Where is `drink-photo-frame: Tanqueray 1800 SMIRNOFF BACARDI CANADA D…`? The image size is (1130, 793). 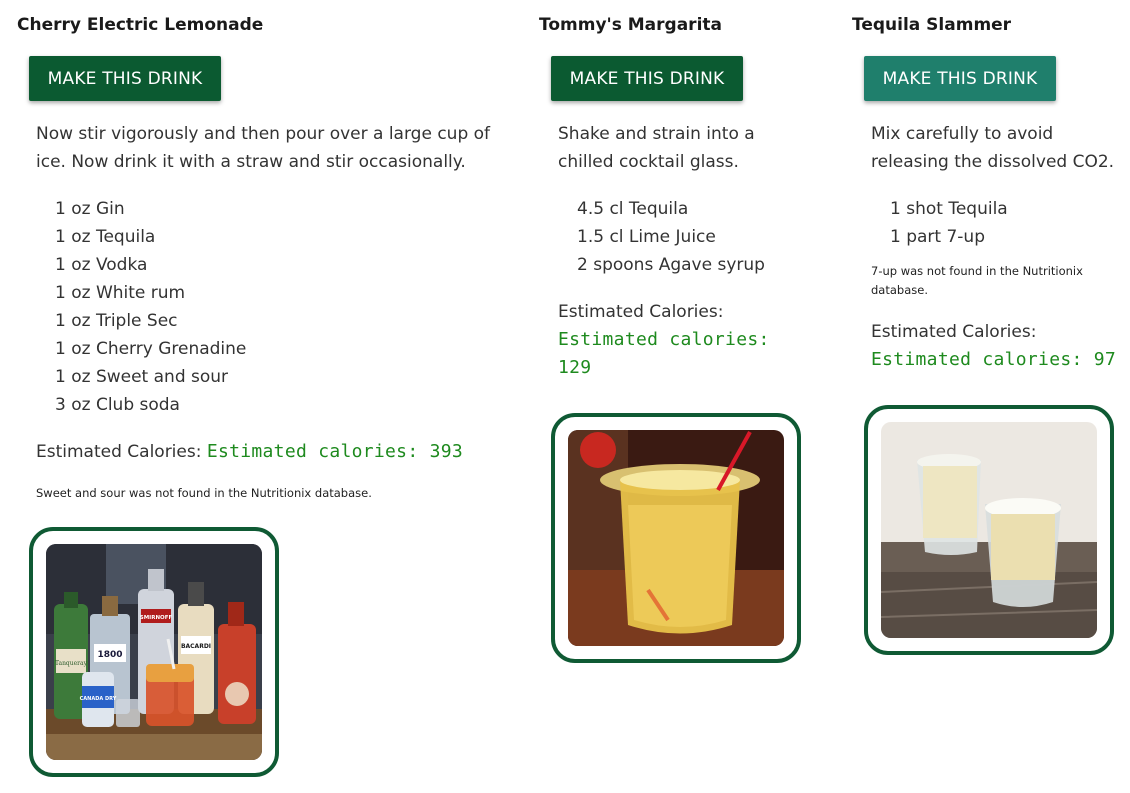
drink-photo-frame: Tanqueray 1800 SMIRNOFF BACARDI CANADA D… is located at coordinates (154, 652).